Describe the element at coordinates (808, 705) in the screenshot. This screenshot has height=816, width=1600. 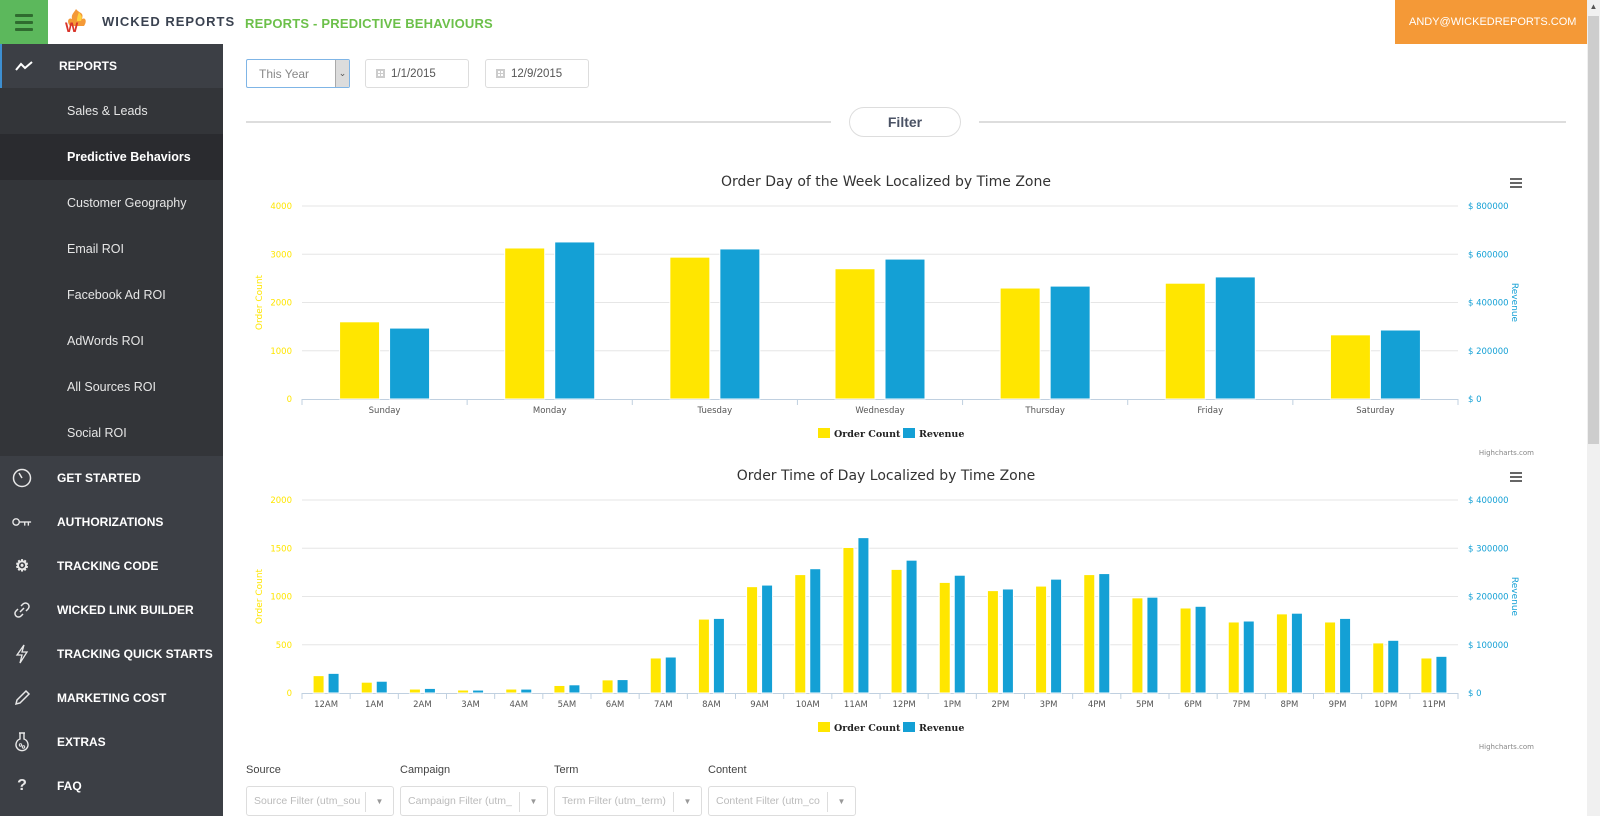
I see `x-tick-label: 10AM` at that location.